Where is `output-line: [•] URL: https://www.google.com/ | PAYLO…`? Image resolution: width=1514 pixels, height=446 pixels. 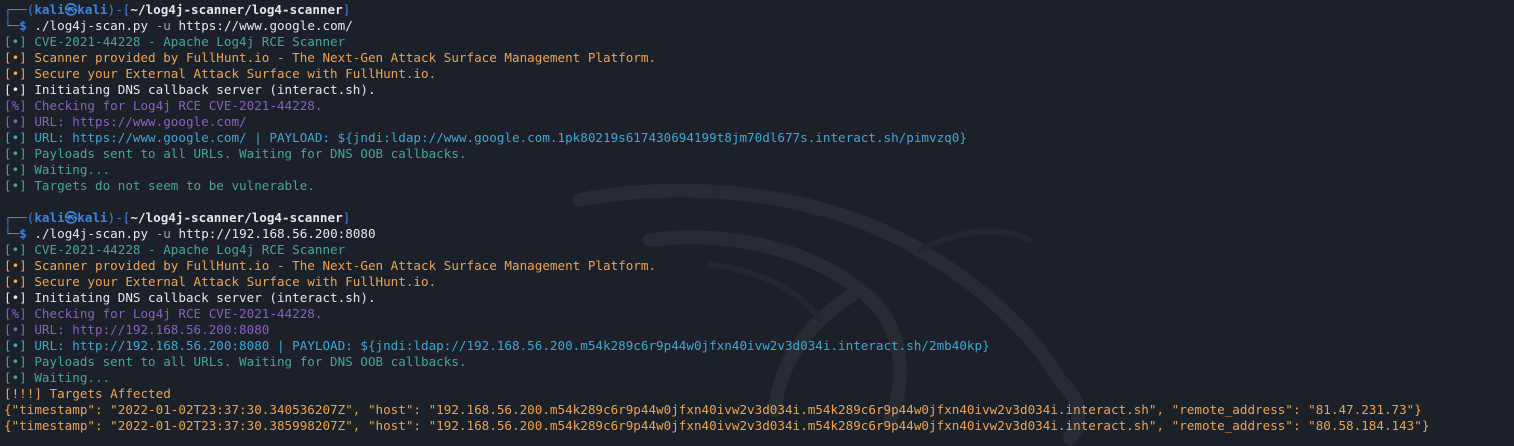 output-line: [•] URL: https://www.google.com/ | PAYLO… is located at coordinates (485, 137).